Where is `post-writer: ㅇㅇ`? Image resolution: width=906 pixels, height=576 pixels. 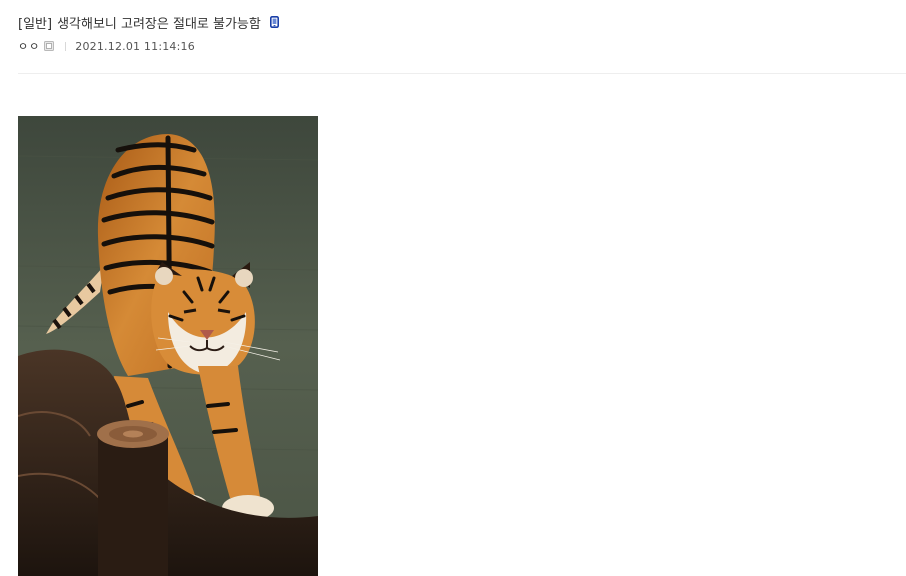 post-writer: ㅇㅇ is located at coordinates (36, 46).